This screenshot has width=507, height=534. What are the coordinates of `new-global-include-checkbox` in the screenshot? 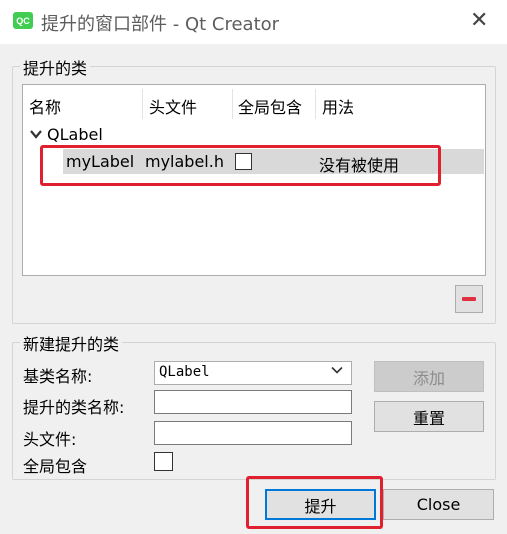 It's located at (163, 461).